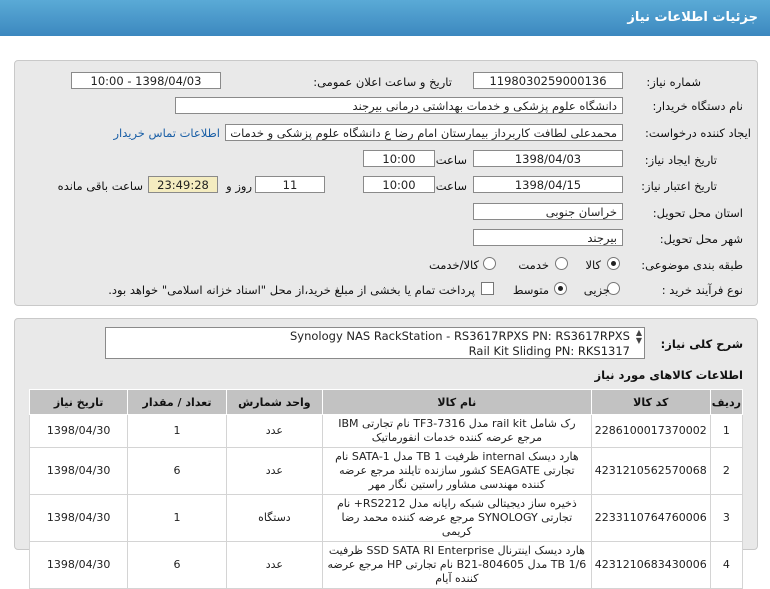 The image size is (770, 589). What do you see at coordinates (596, 290) in the screenshot?
I see `process-minor-label: جزیی` at bounding box center [596, 290].